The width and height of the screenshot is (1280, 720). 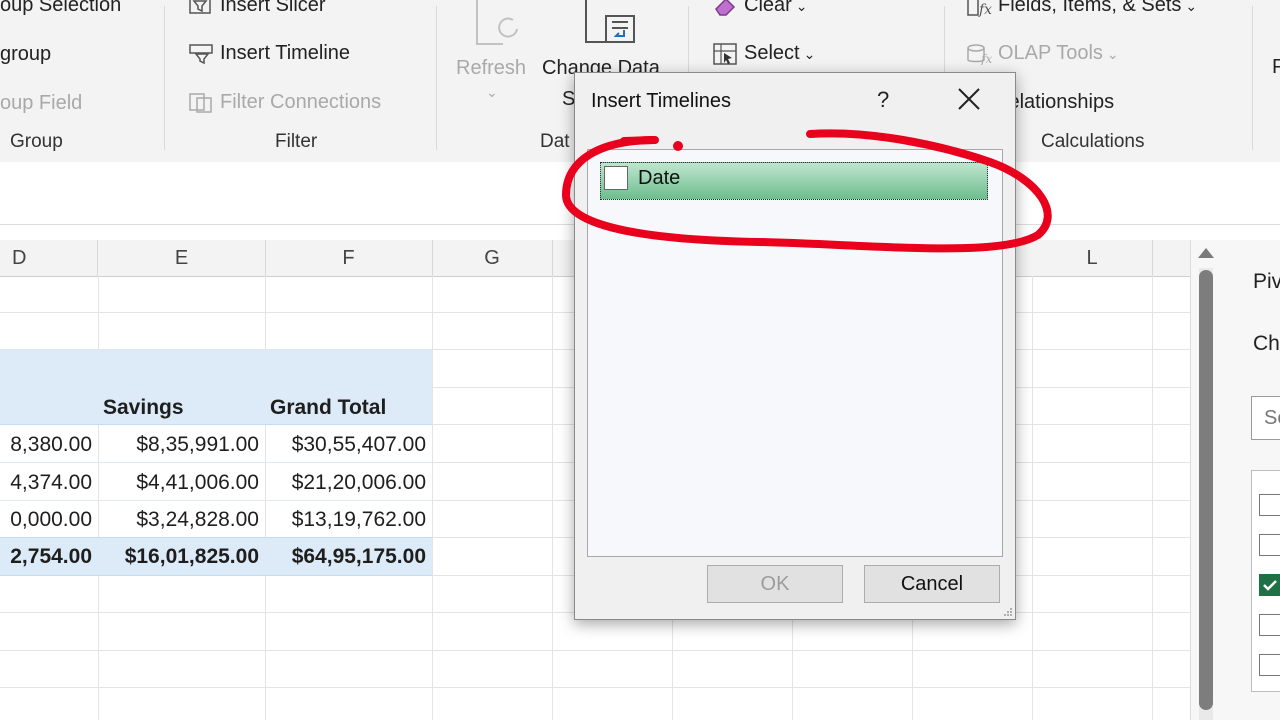 What do you see at coordinates (301, 102) in the screenshot?
I see `filter-connections-label: Filter Connections` at bounding box center [301, 102].